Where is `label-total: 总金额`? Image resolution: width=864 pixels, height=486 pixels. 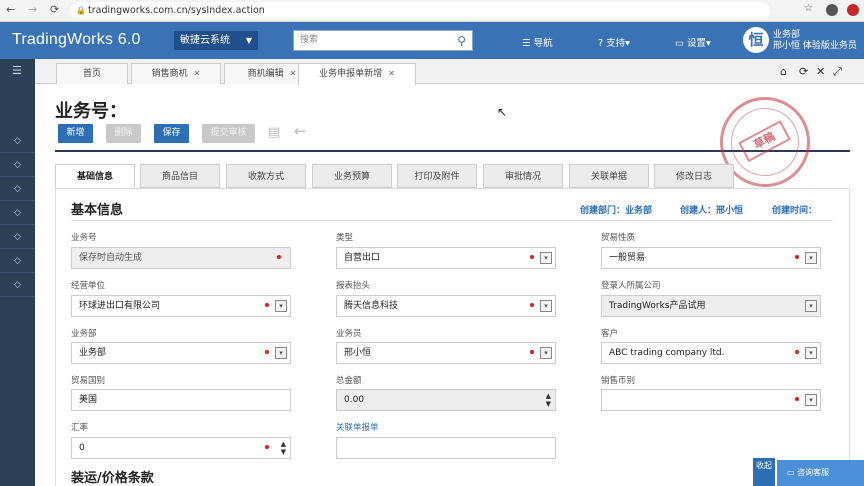
label-total: 总金额 is located at coordinates (349, 381).